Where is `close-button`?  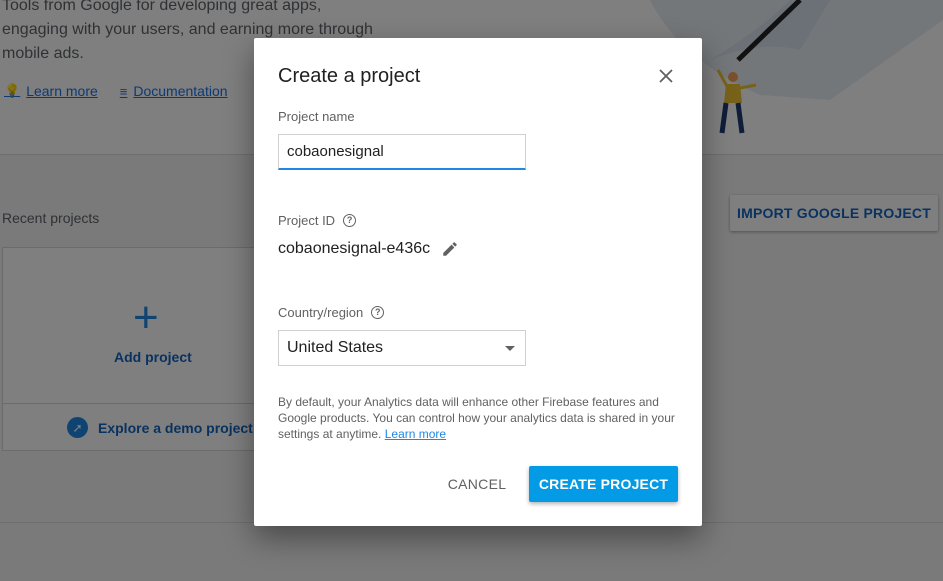
close-button is located at coordinates (666, 76).